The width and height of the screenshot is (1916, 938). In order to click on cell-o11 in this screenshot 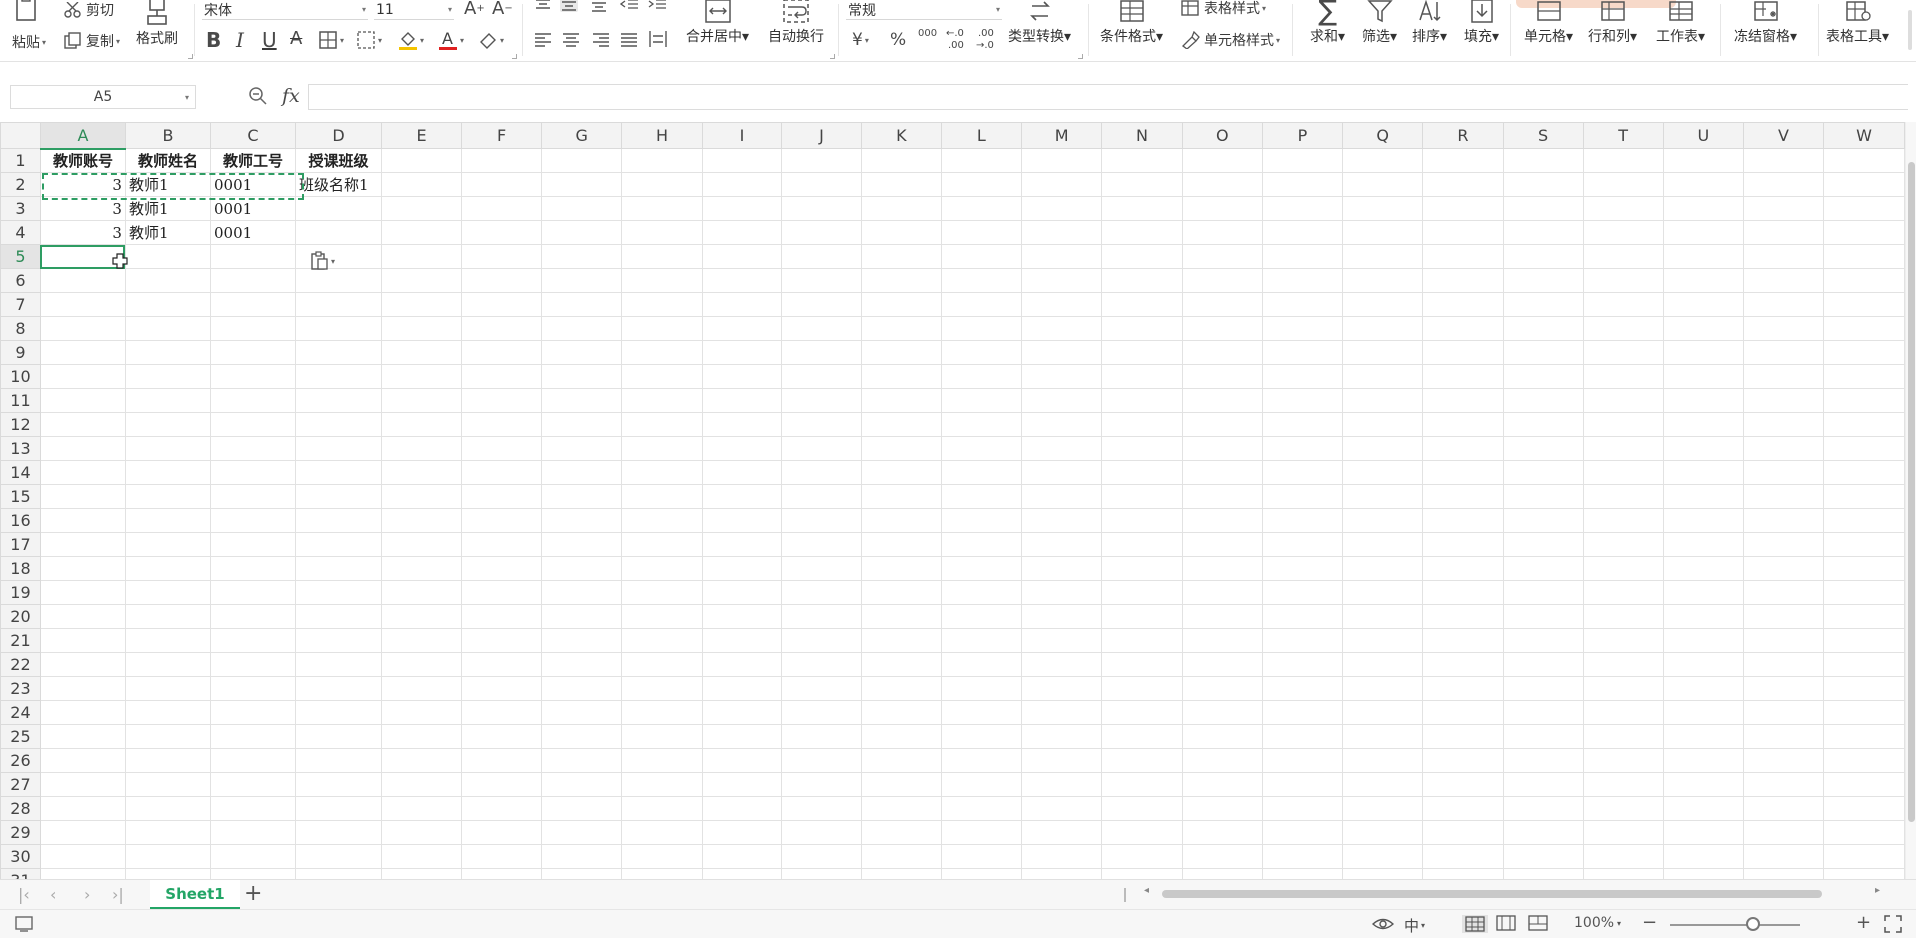, I will do `click(1222, 400)`.